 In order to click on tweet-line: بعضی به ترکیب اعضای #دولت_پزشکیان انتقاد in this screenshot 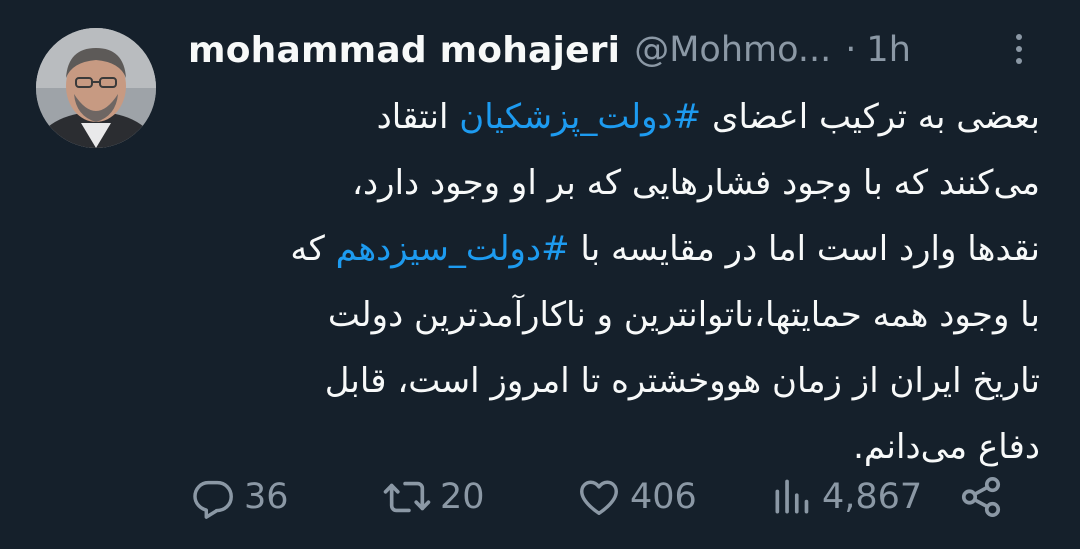, I will do `click(620, 117)`.